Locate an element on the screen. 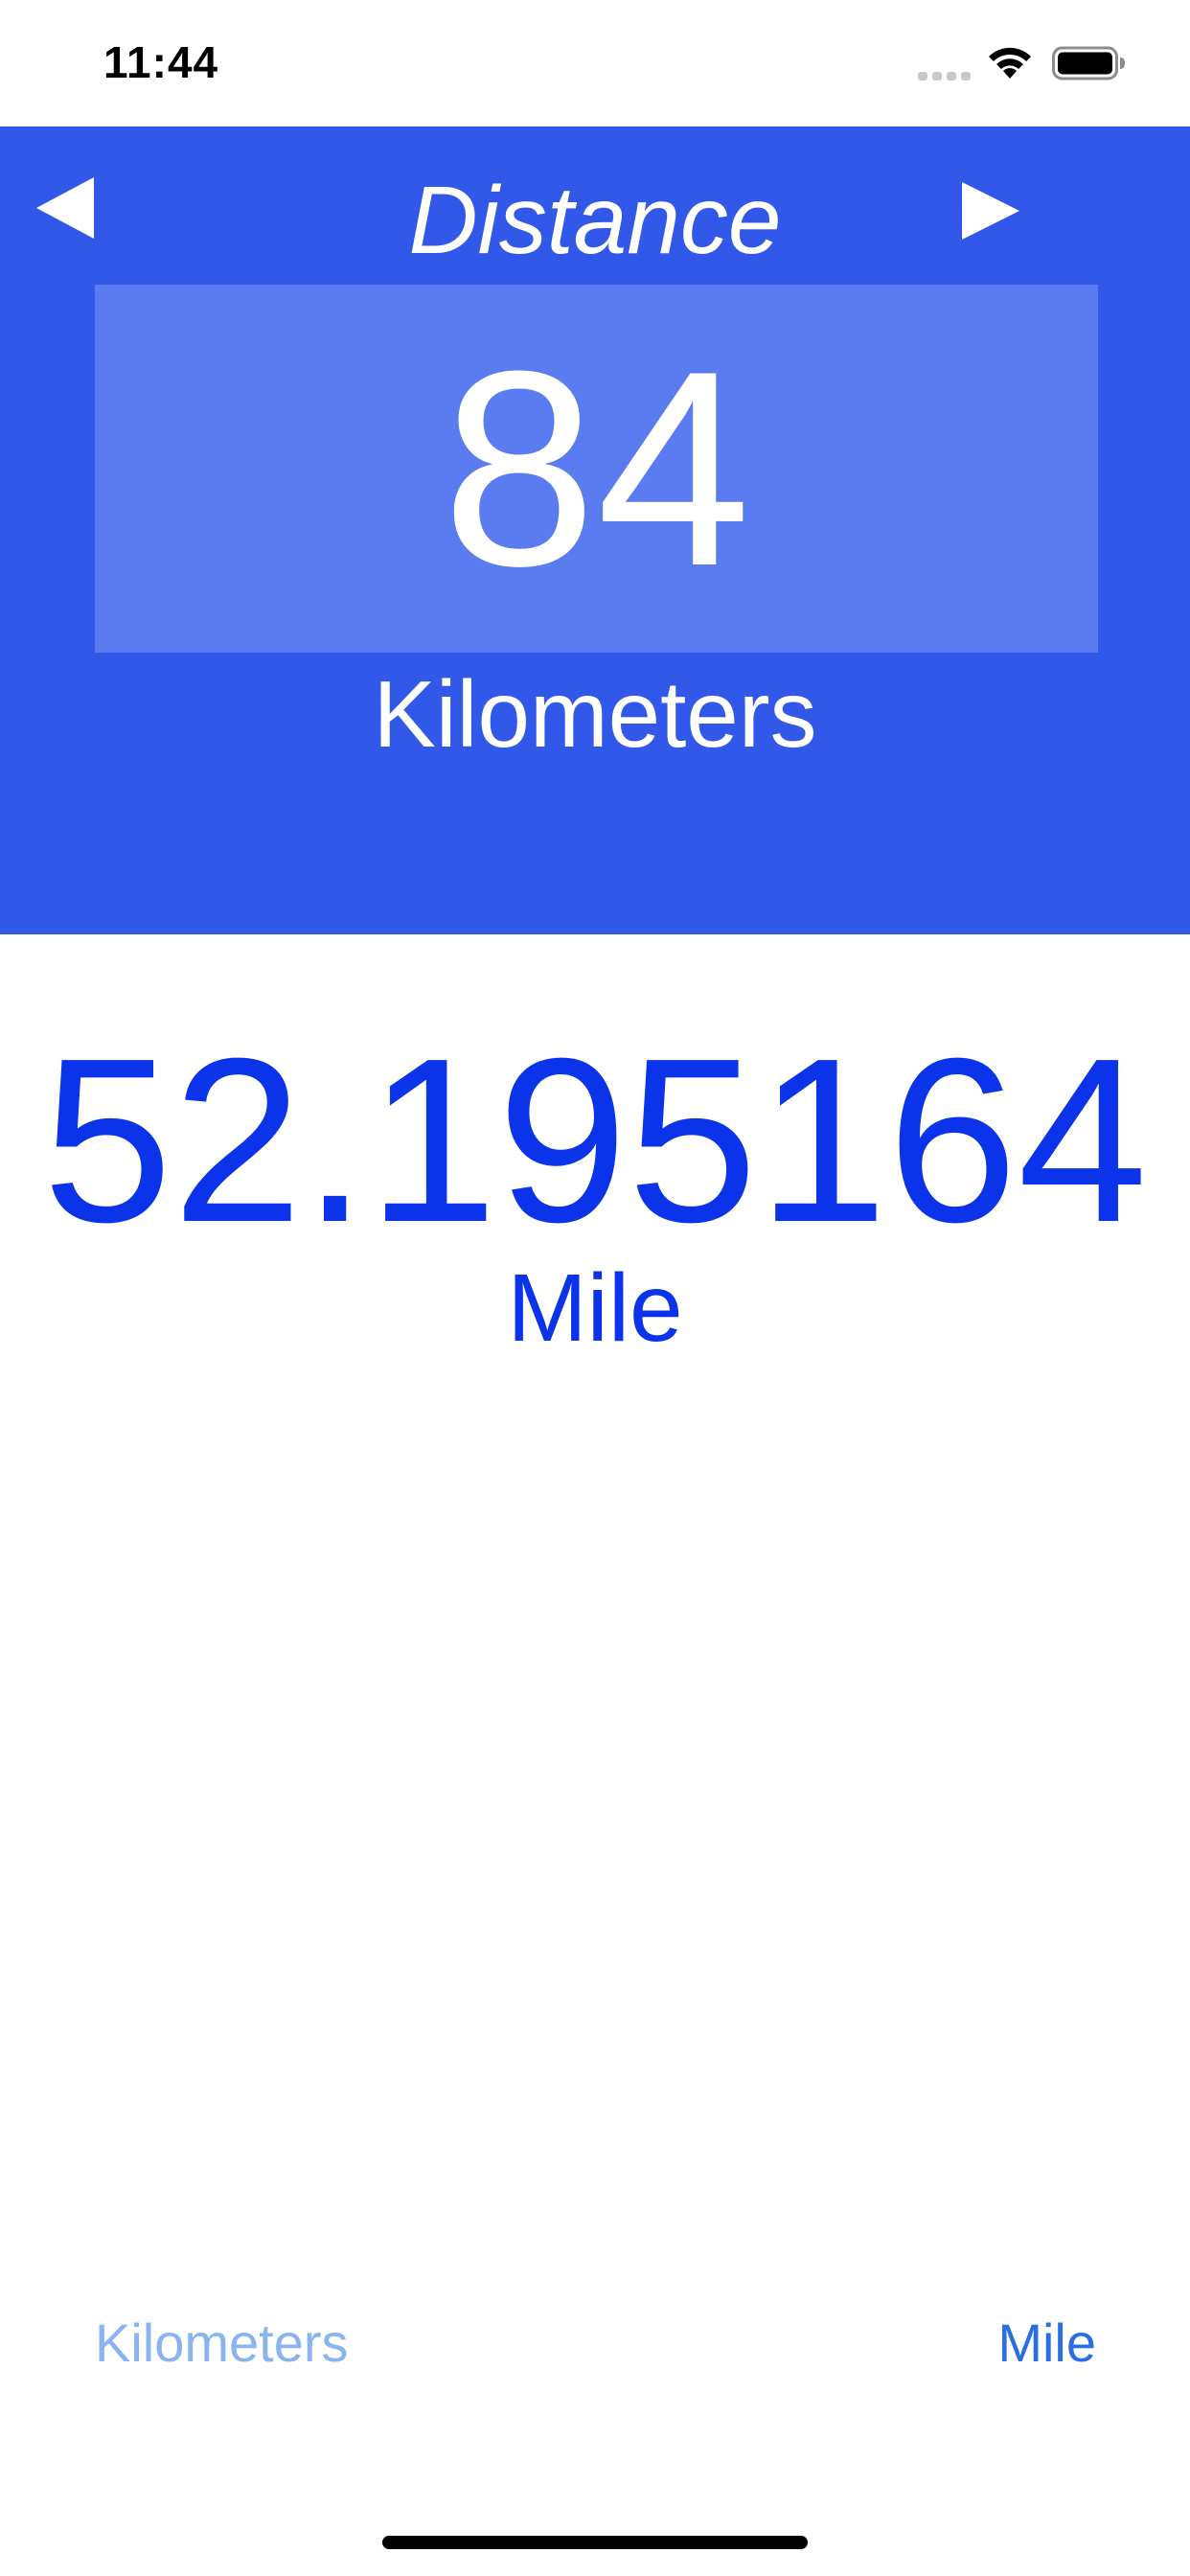 This screenshot has width=1190, height=2576. unit-option-kilometers: Kilometers is located at coordinates (222, 2343).